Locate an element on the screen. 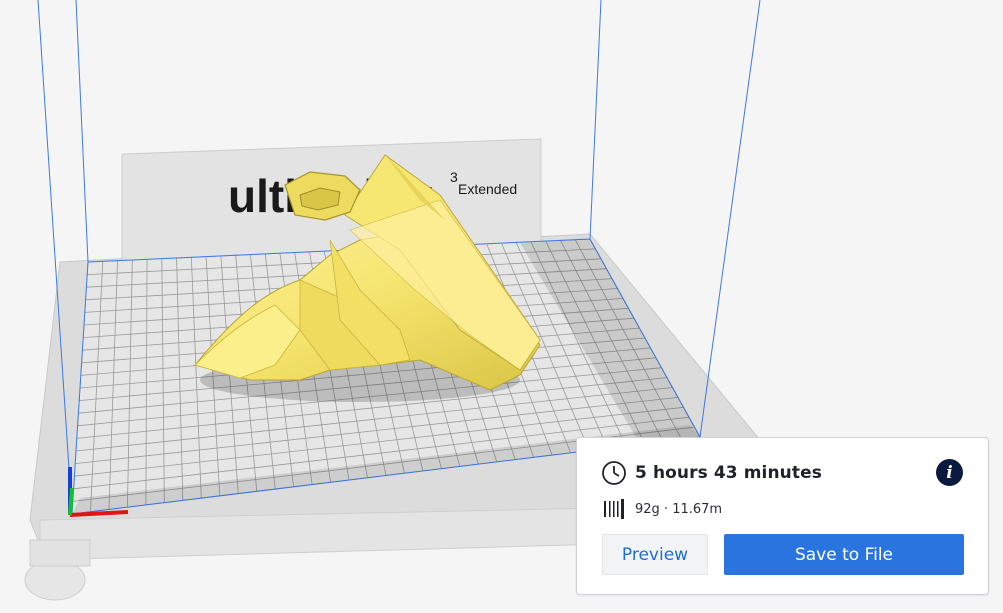  material-usage: 92g · 11.67m is located at coordinates (679, 509).